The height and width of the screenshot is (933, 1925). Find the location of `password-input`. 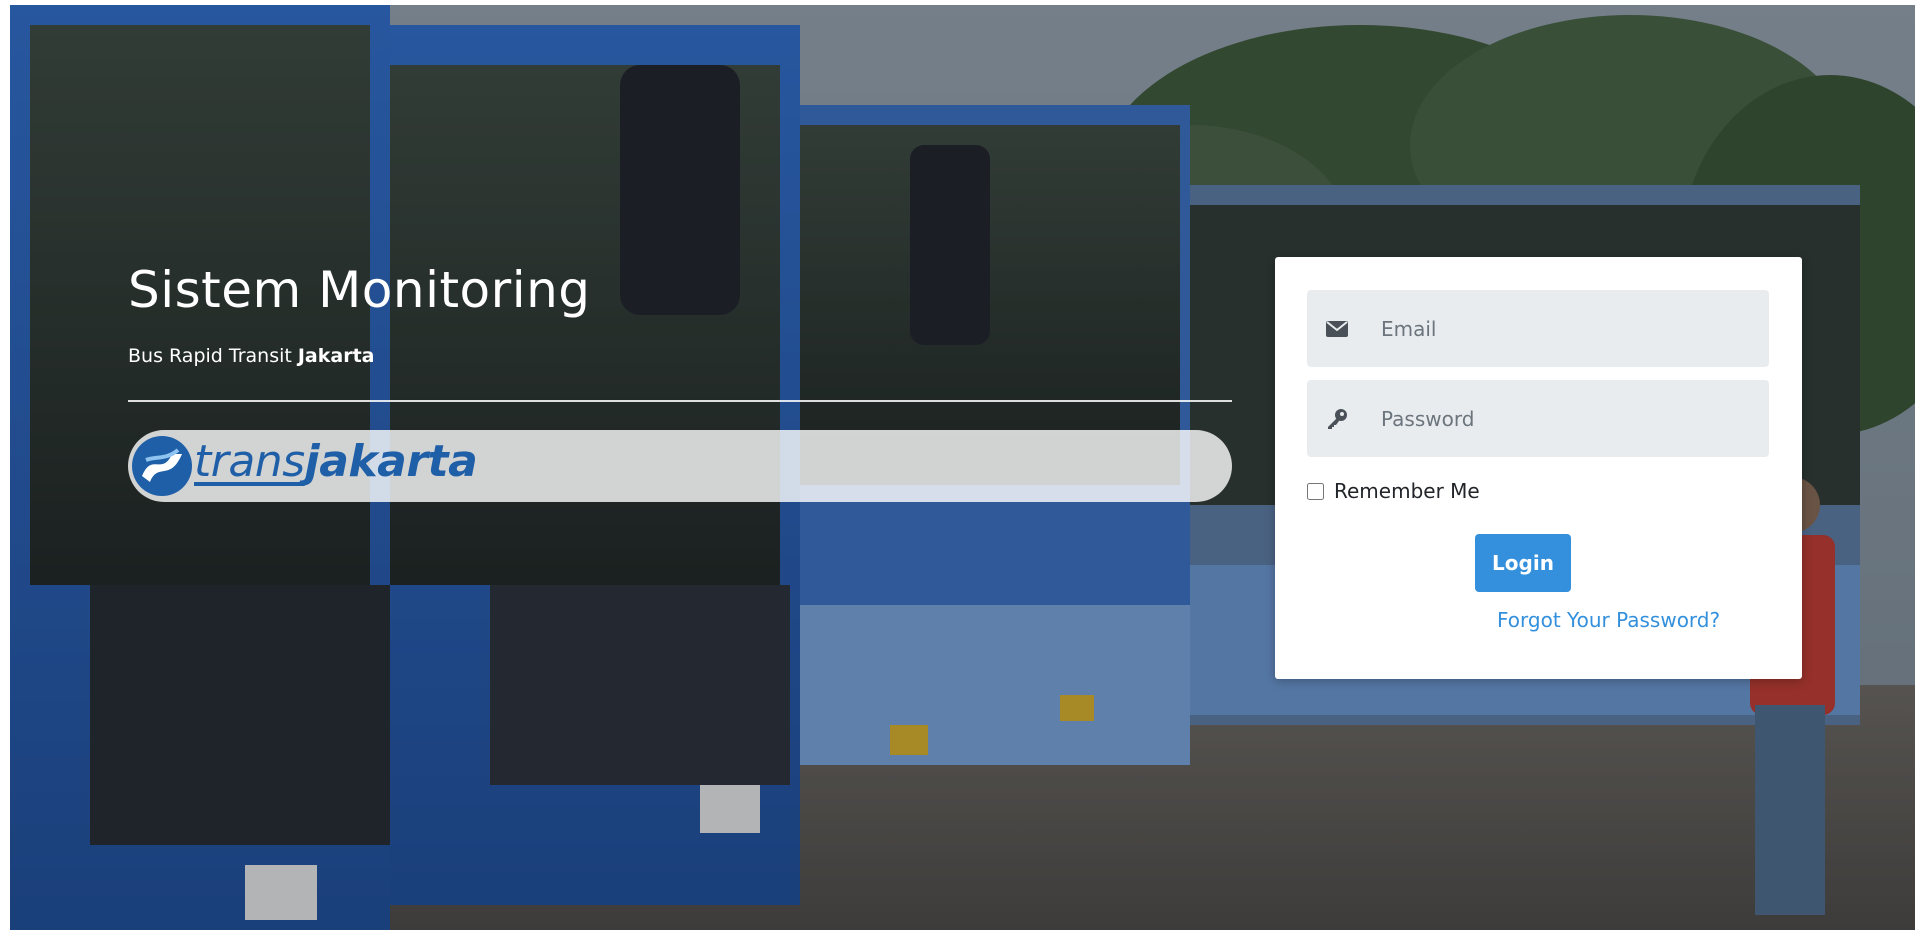

password-input is located at coordinates (1561, 418).